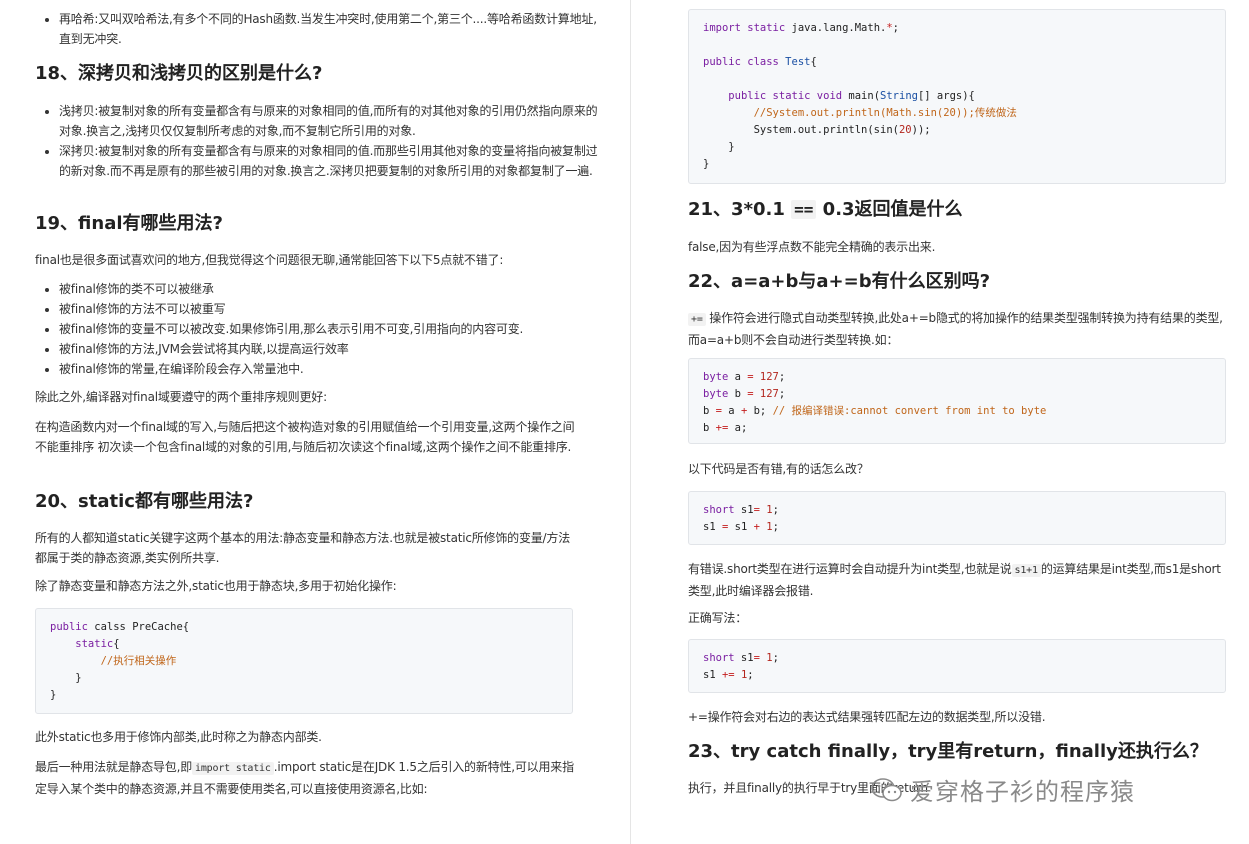  I want to click on code-token: b;, so click(760, 411).